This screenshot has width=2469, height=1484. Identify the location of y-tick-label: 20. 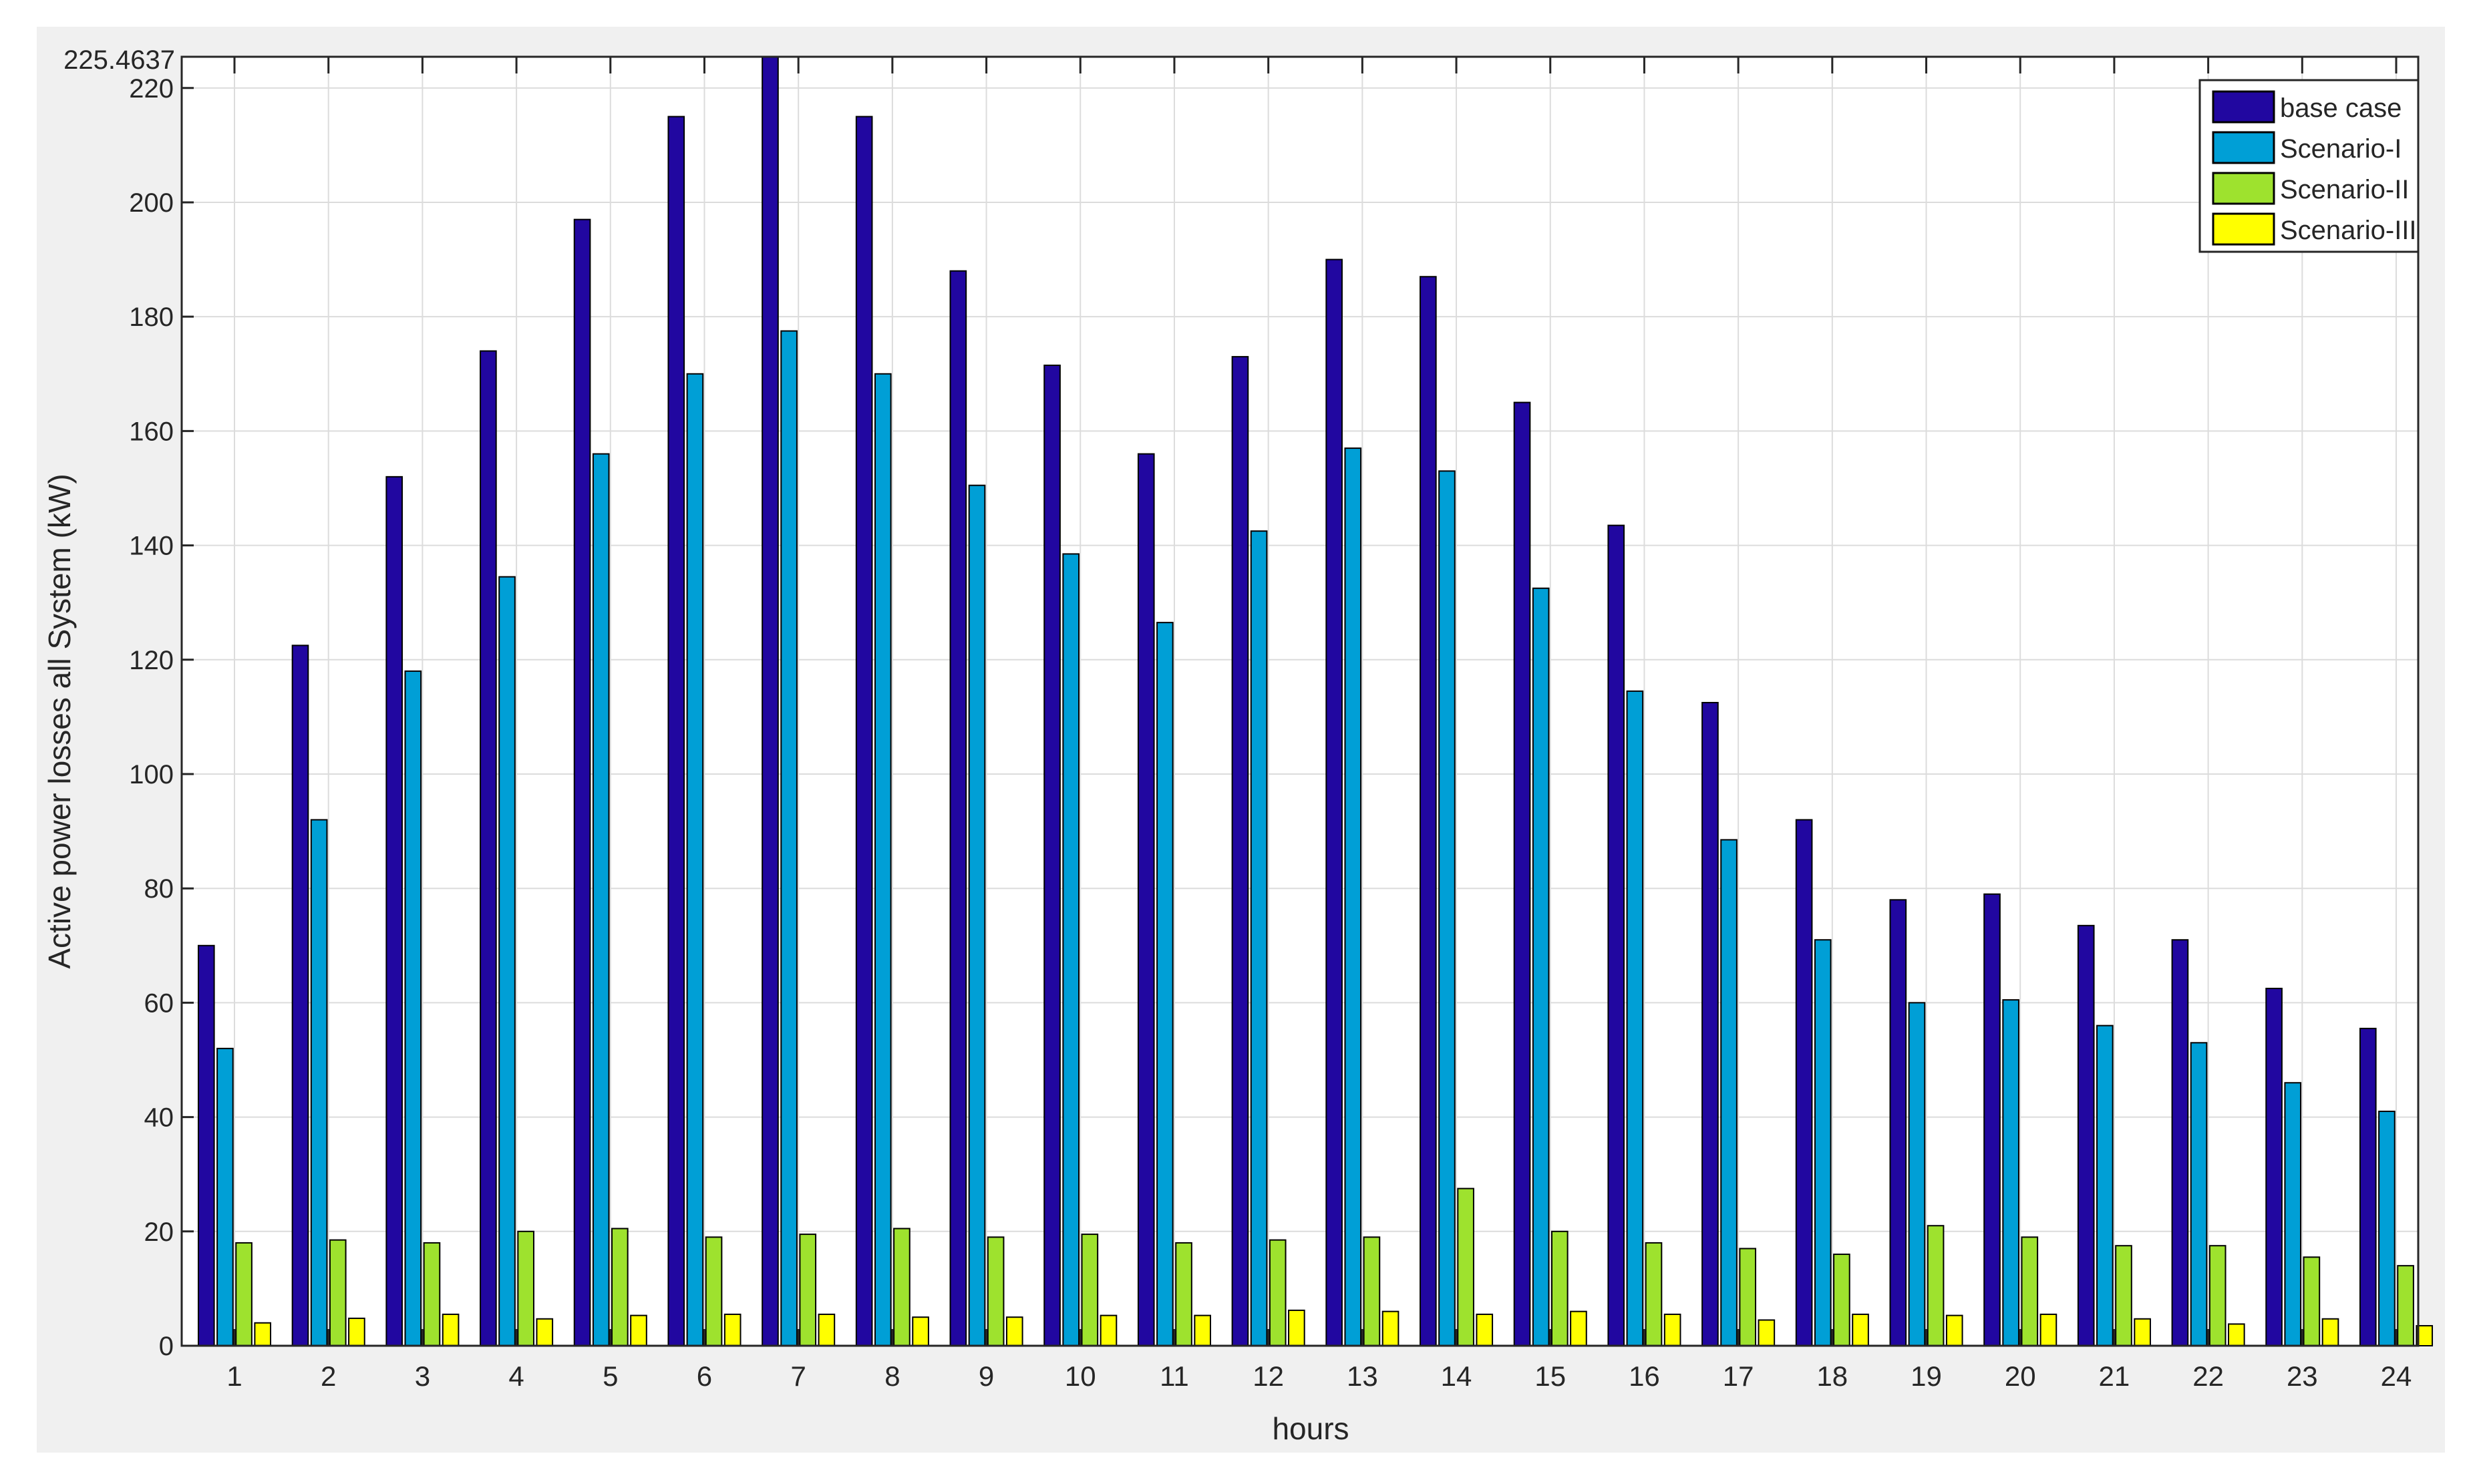
(159, 1232).